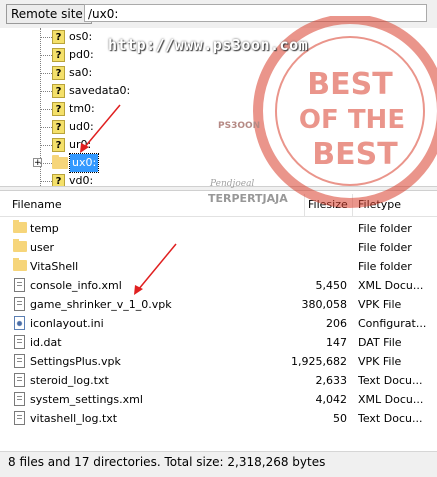 This screenshot has height=477, width=437. What do you see at coordinates (81, 126) in the screenshot?
I see `tree-item-label: ud0:` at bounding box center [81, 126].